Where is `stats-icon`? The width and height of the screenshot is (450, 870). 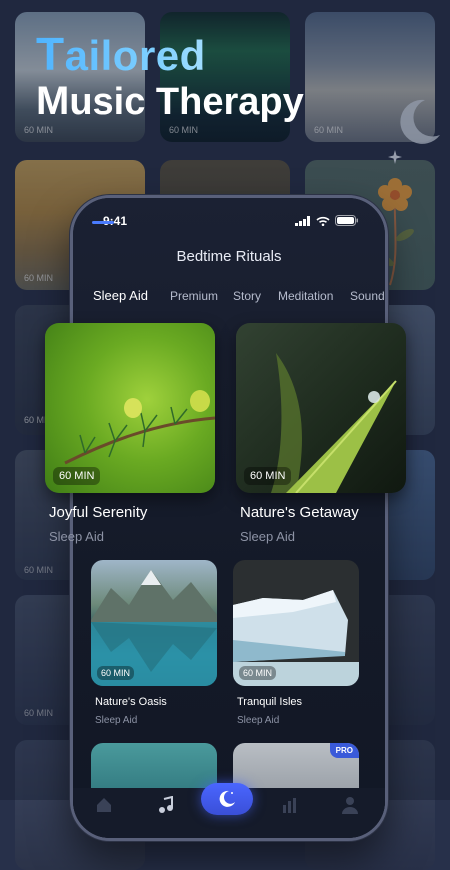
stats-icon is located at coordinates (290, 805).